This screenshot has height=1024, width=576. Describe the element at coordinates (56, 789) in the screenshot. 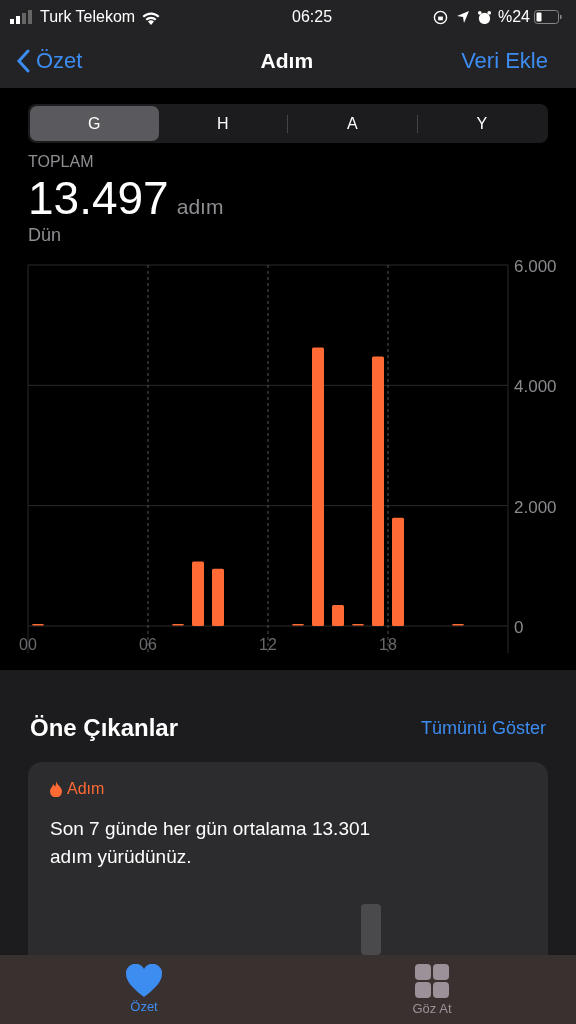

I see `flame-icon` at that location.